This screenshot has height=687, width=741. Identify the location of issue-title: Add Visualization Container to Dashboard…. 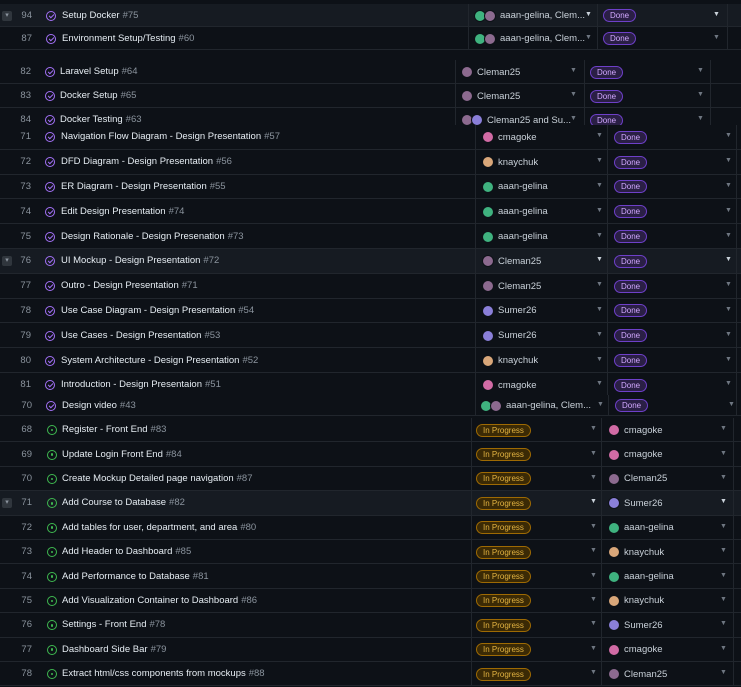
(159, 600).